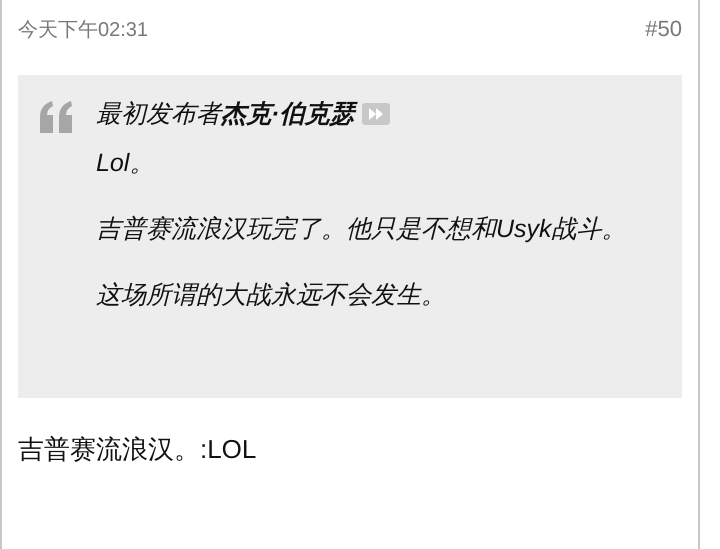  What do you see at coordinates (138, 449) in the screenshot?
I see `post-text: 吉普赛流浪汉。:LOL` at bounding box center [138, 449].